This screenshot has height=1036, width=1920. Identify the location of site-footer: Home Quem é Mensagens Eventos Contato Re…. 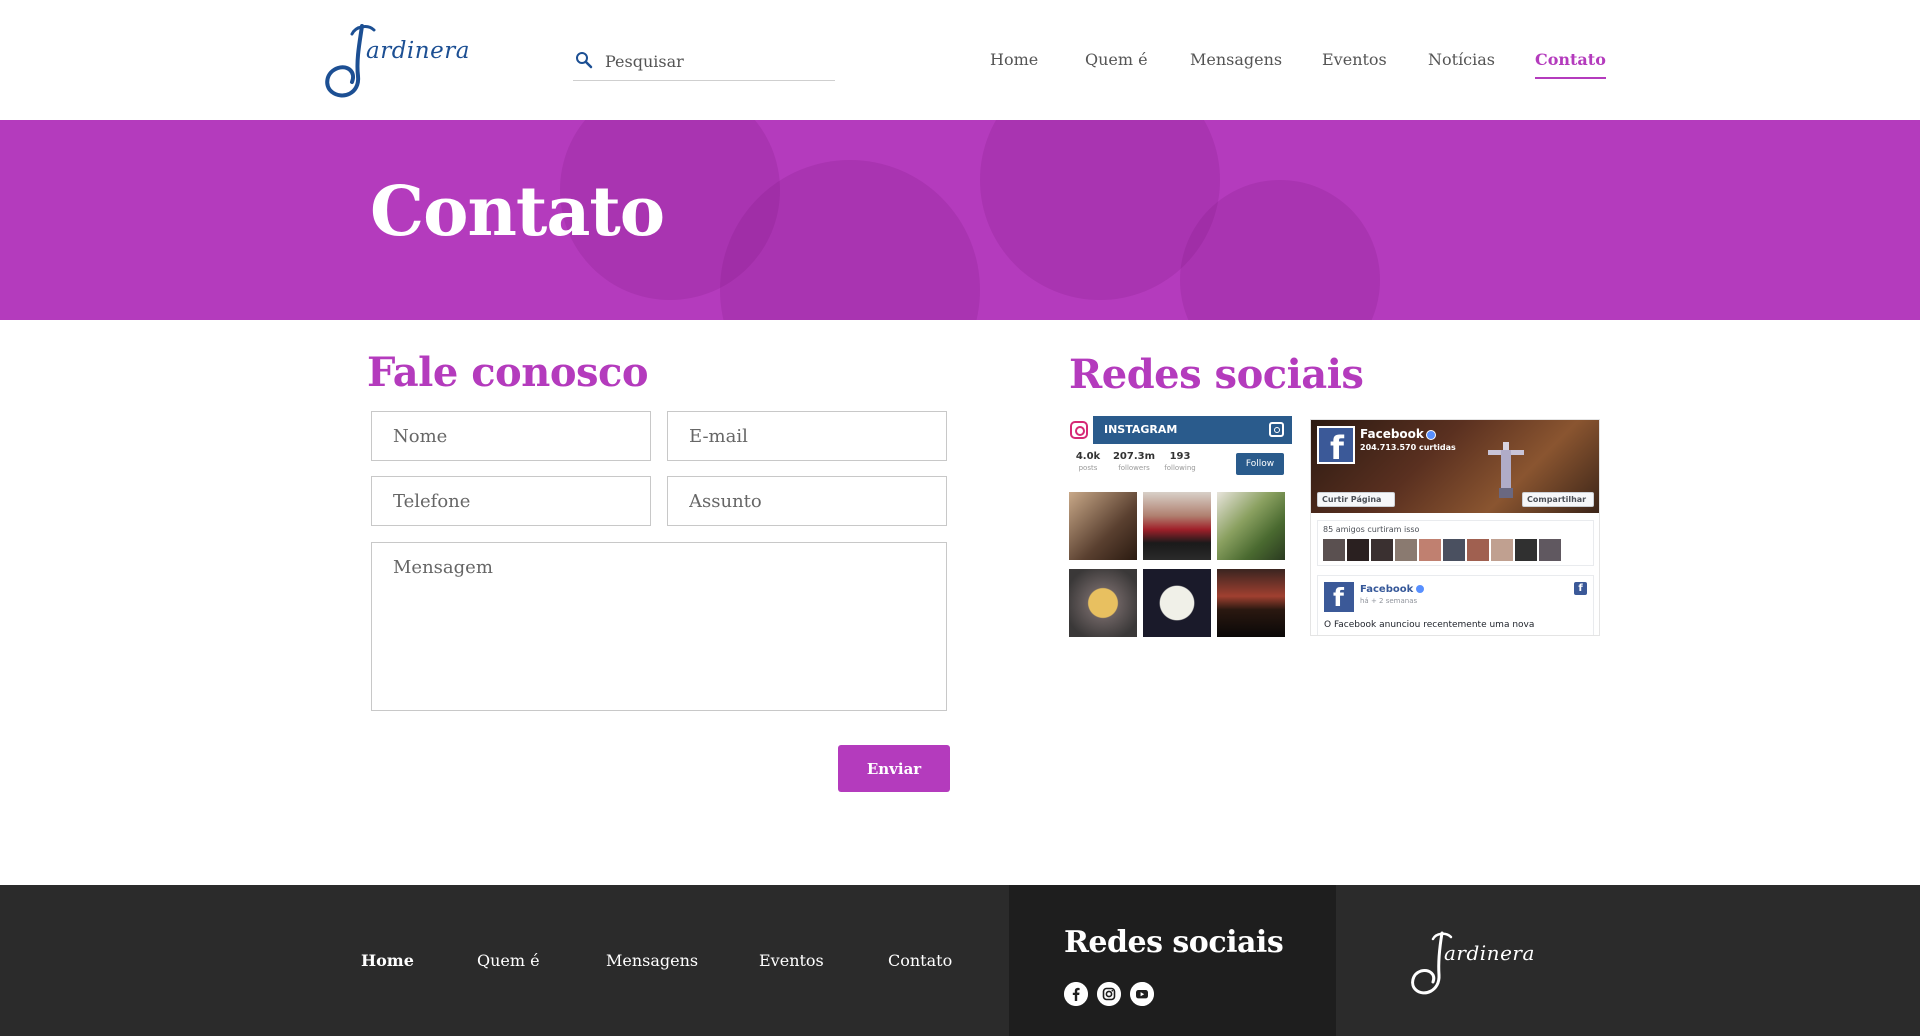
(960, 960).